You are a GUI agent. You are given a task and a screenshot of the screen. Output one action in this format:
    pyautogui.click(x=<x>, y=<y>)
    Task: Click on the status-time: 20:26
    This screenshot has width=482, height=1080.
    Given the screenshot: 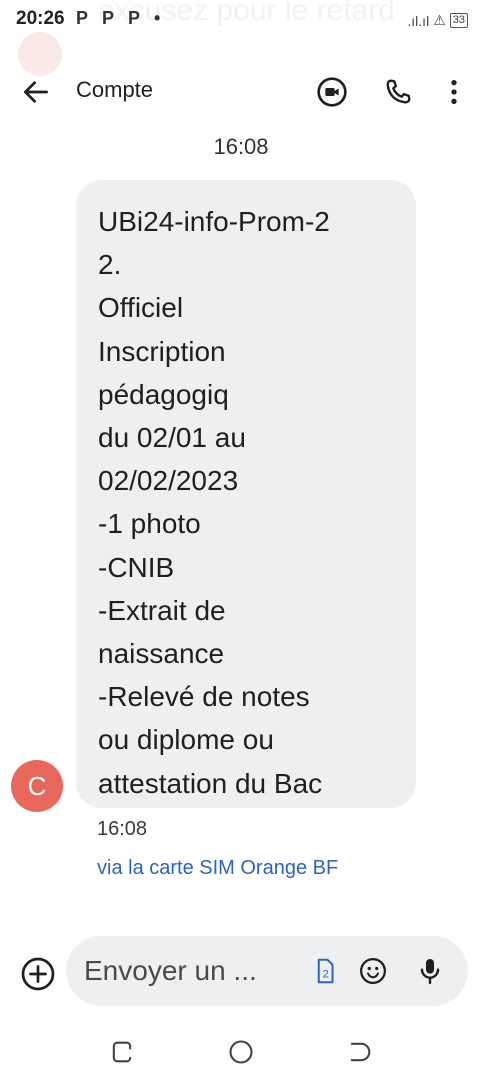 What is the action you would take?
    pyautogui.click(x=40, y=18)
    